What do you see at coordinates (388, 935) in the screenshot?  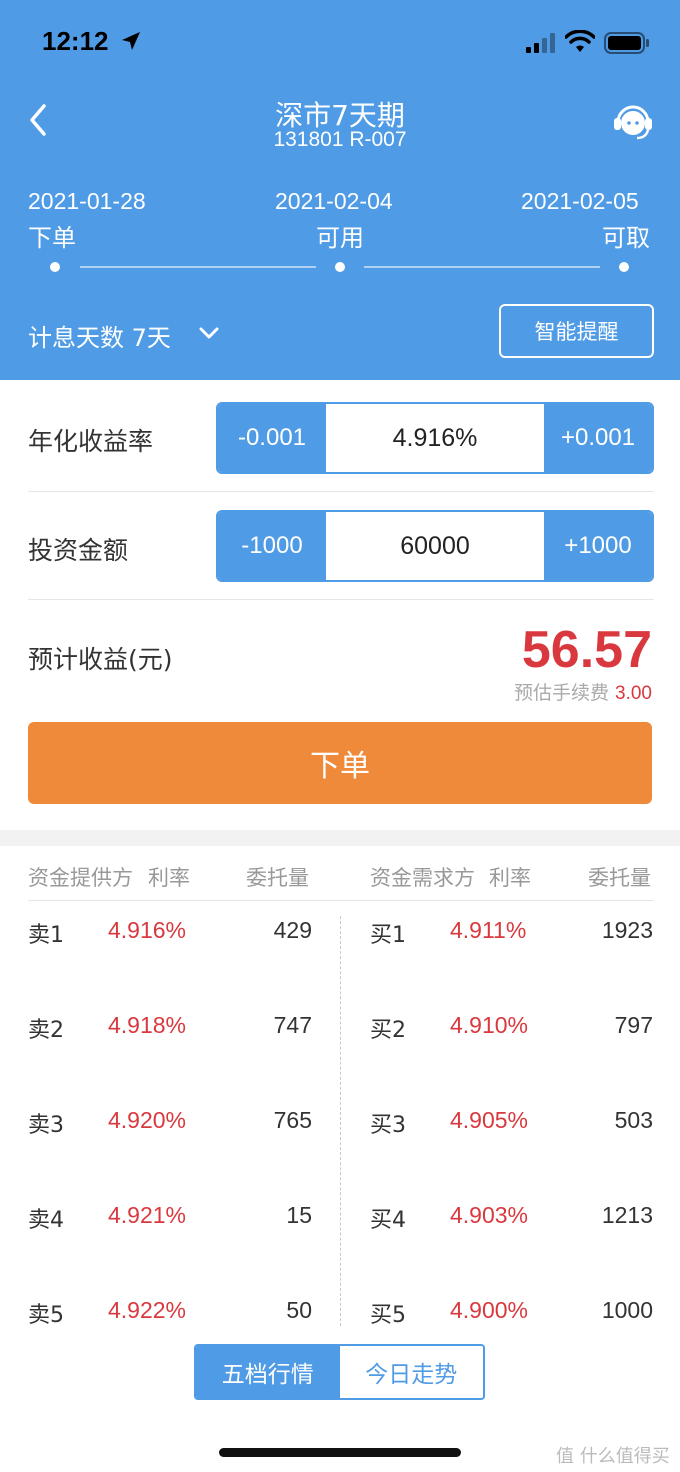 I see `buy-level-label: 买1` at bounding box center [388, 935].